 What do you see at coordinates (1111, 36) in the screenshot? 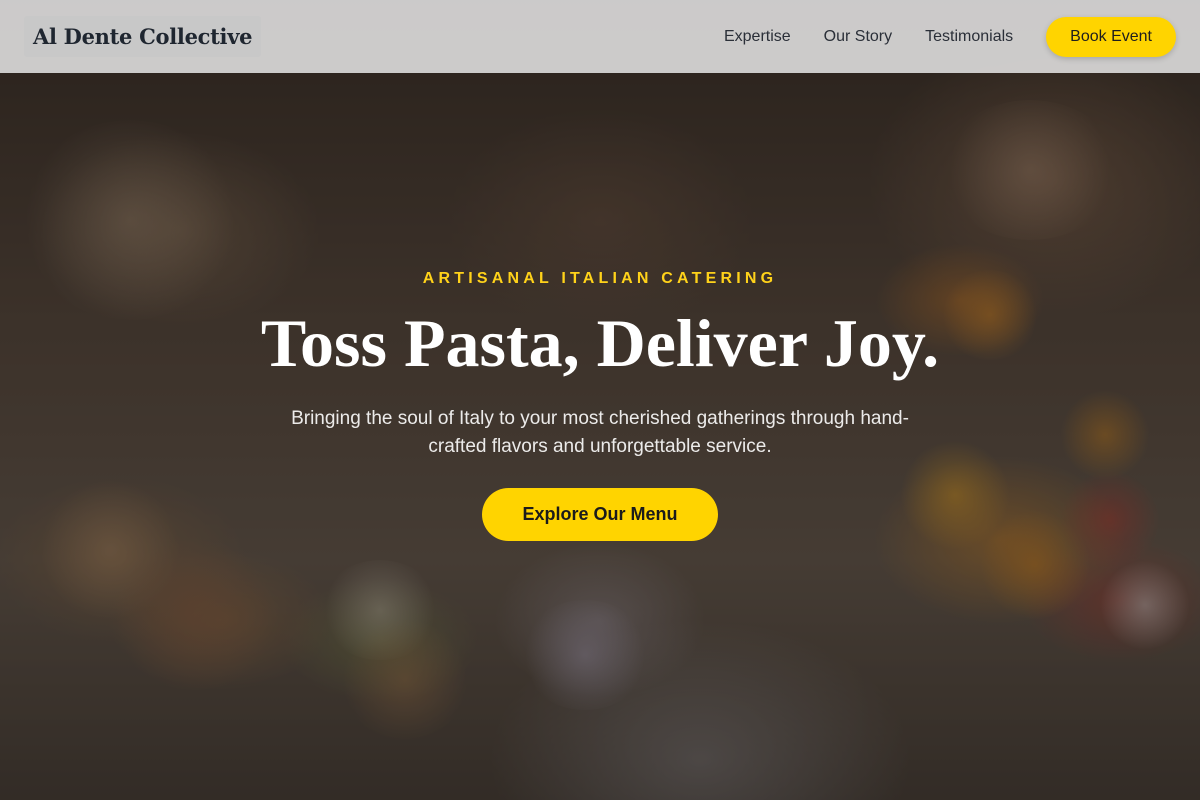
I see `book-event-button: Book Event` at bounding box center [1111, 36].